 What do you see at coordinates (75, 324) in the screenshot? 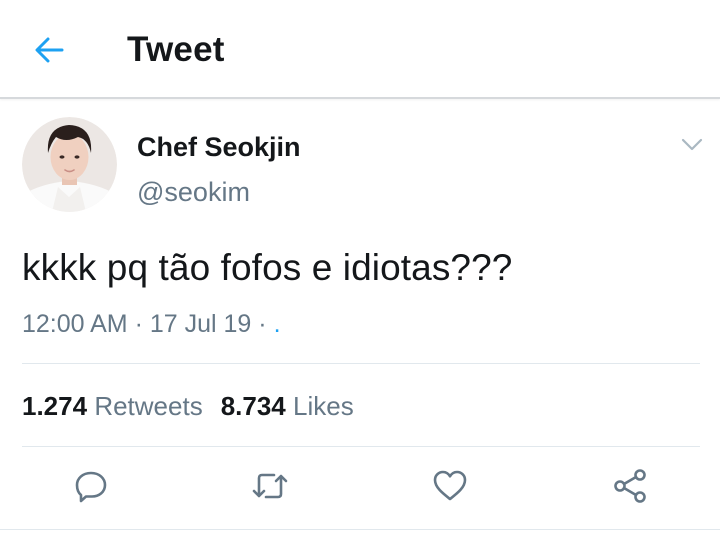
I see `tweet-time: 12:00 AM` at bounding box center [75, 324].